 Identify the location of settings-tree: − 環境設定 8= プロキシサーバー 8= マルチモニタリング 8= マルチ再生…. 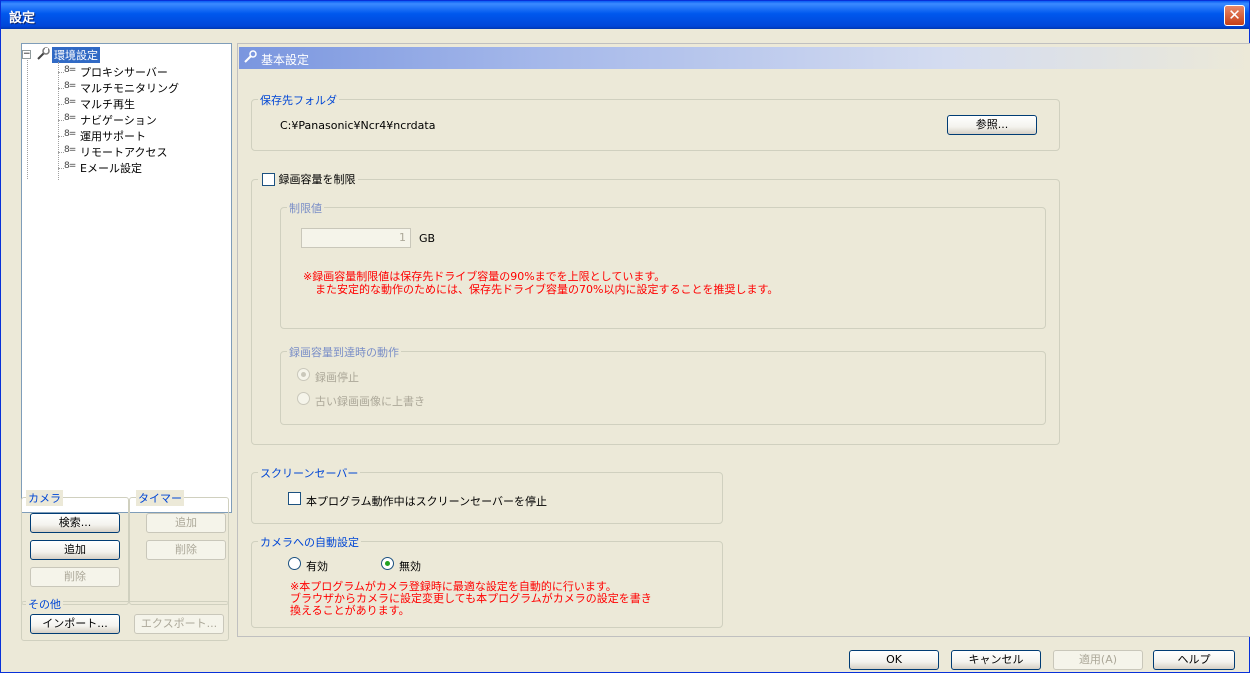
(126, 278).